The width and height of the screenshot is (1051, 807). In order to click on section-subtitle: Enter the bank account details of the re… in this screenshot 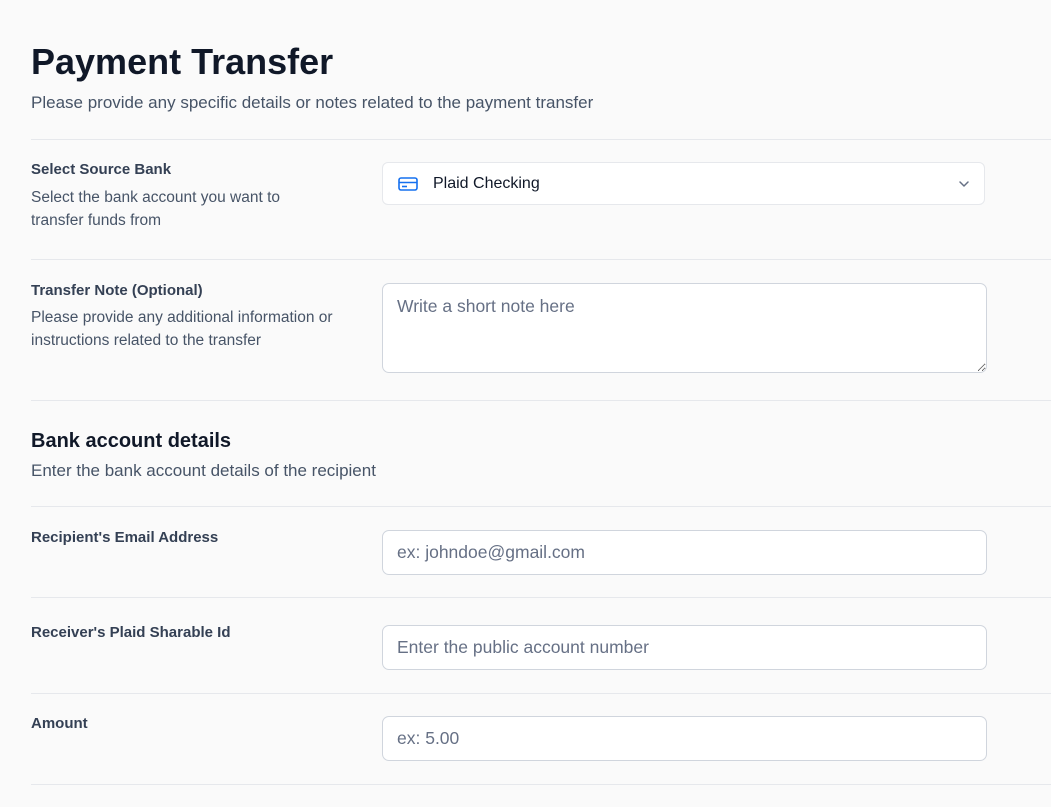, I will do `click(203, 470)`.